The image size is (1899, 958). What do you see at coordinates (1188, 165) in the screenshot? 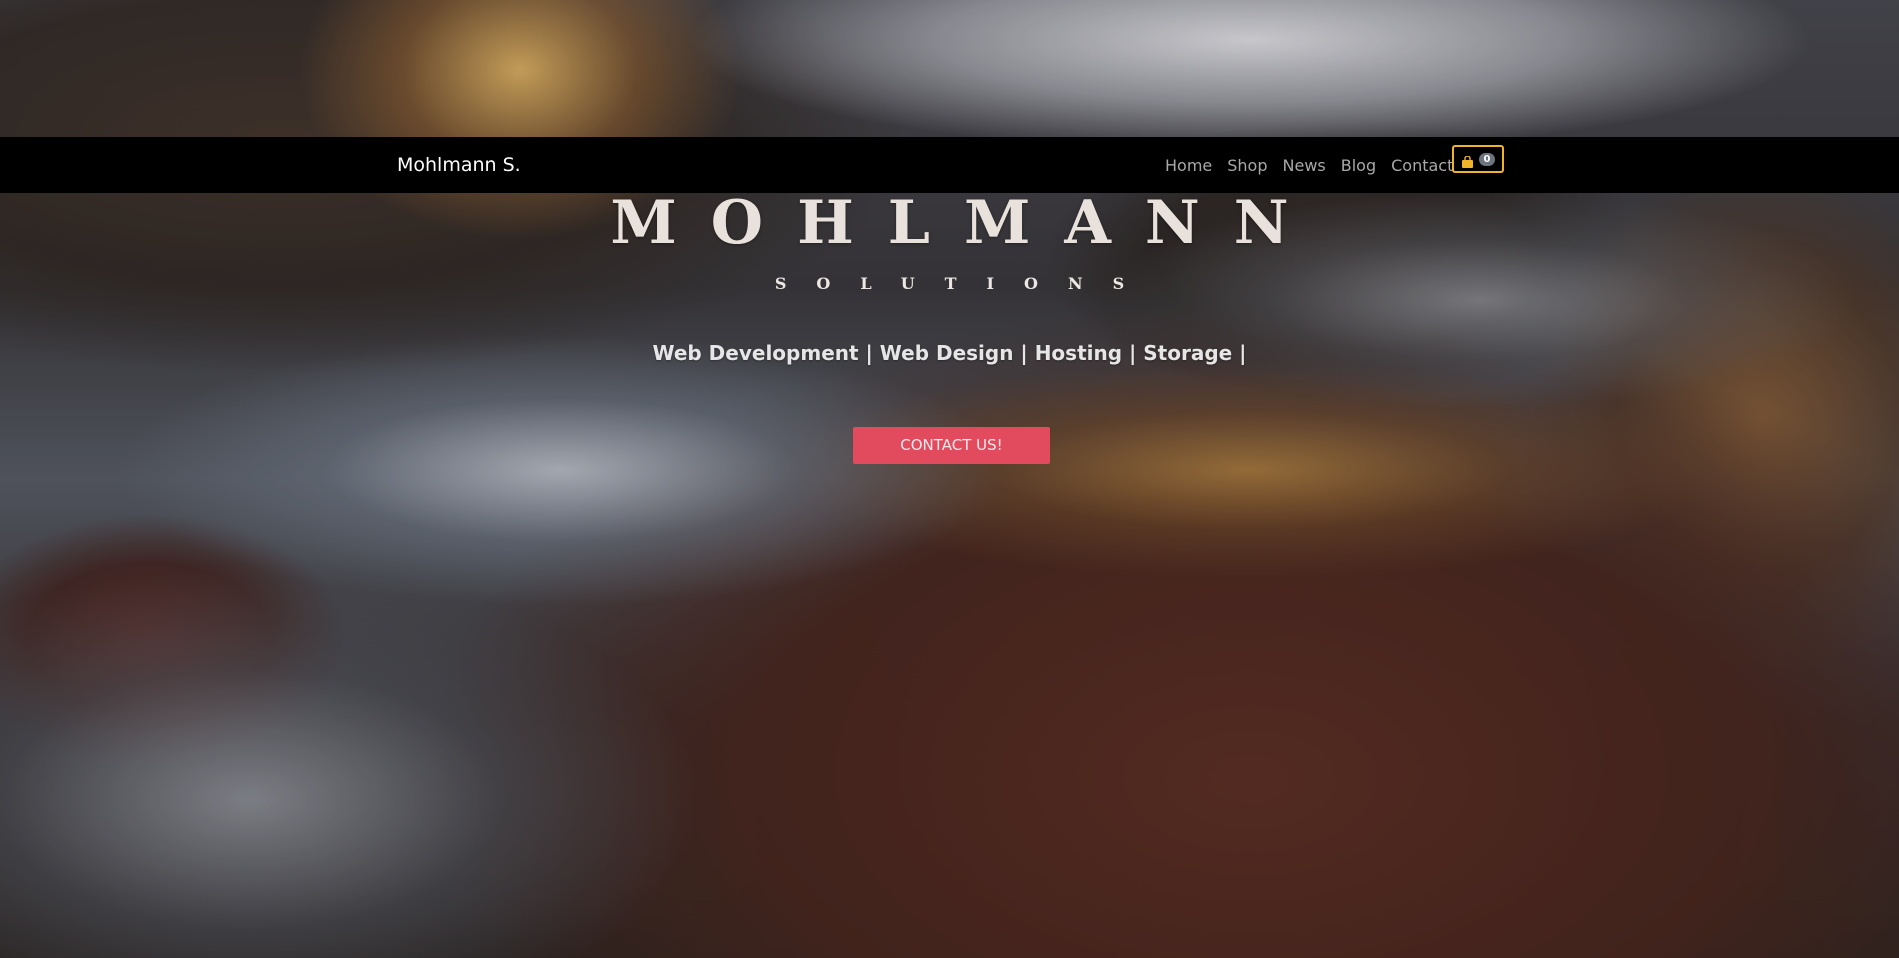
I see `nav-link-home: Home` at bounding box center [1188, 165].